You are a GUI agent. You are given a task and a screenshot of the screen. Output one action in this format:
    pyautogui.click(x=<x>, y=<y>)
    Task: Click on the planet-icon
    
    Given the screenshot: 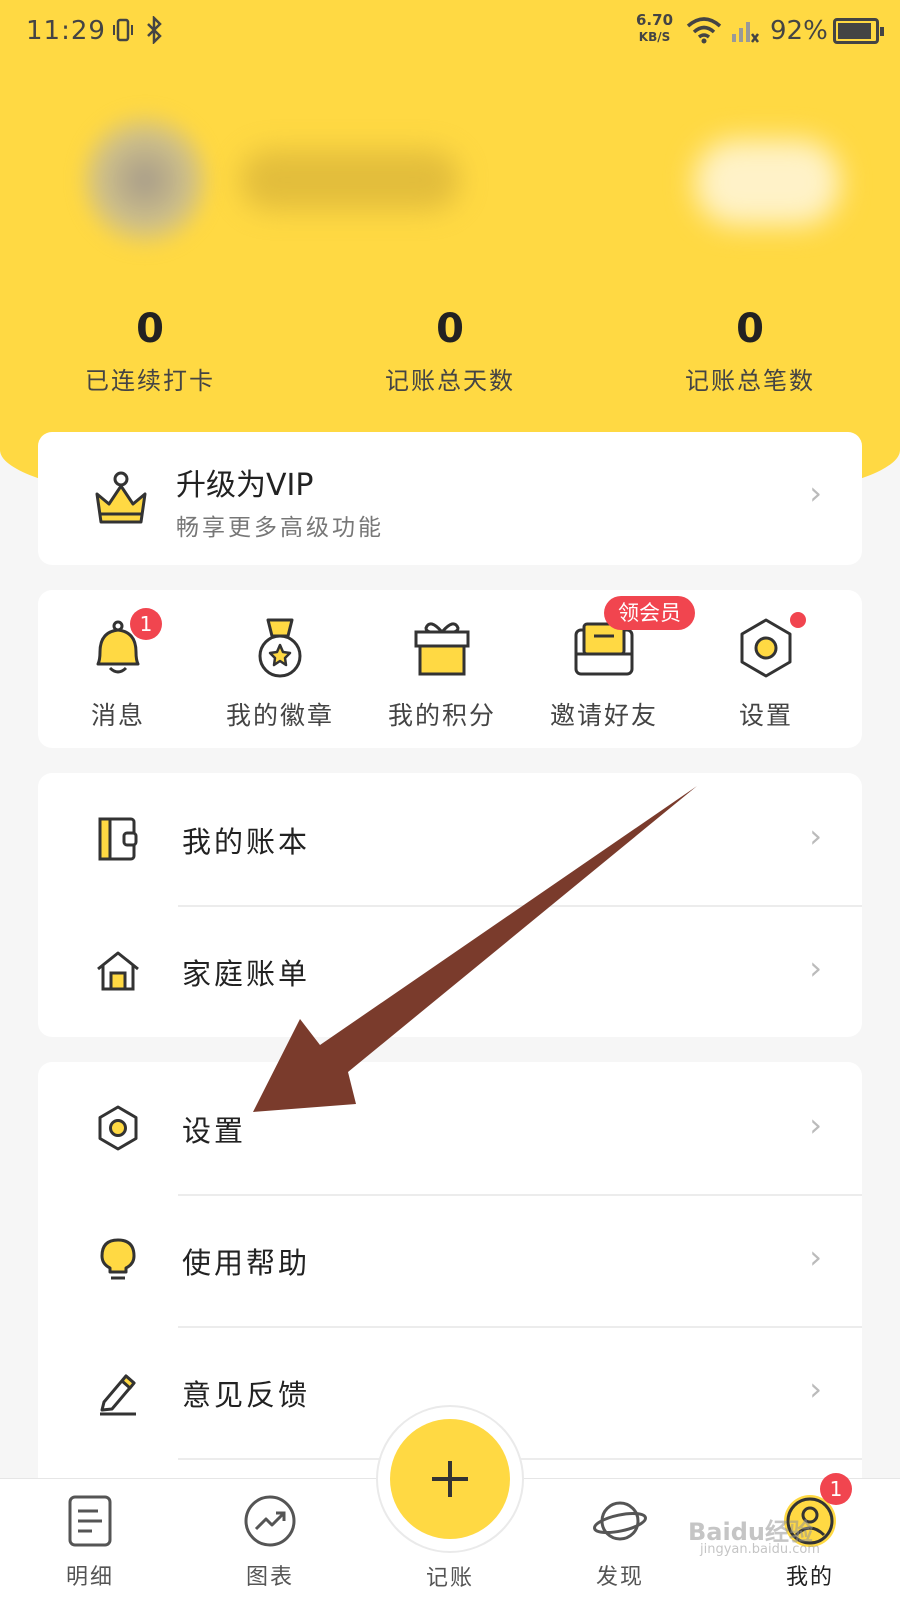 What is the action you would take?
    pyautogui.click(x=620, y=1521)
    